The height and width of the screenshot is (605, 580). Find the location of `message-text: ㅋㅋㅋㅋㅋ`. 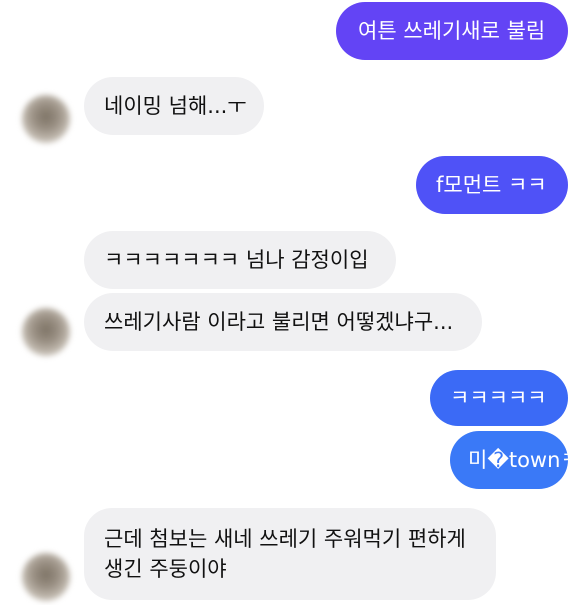

message-text: ㅋㅋㅋㅋㅋ is located at coordinates (498, 398).